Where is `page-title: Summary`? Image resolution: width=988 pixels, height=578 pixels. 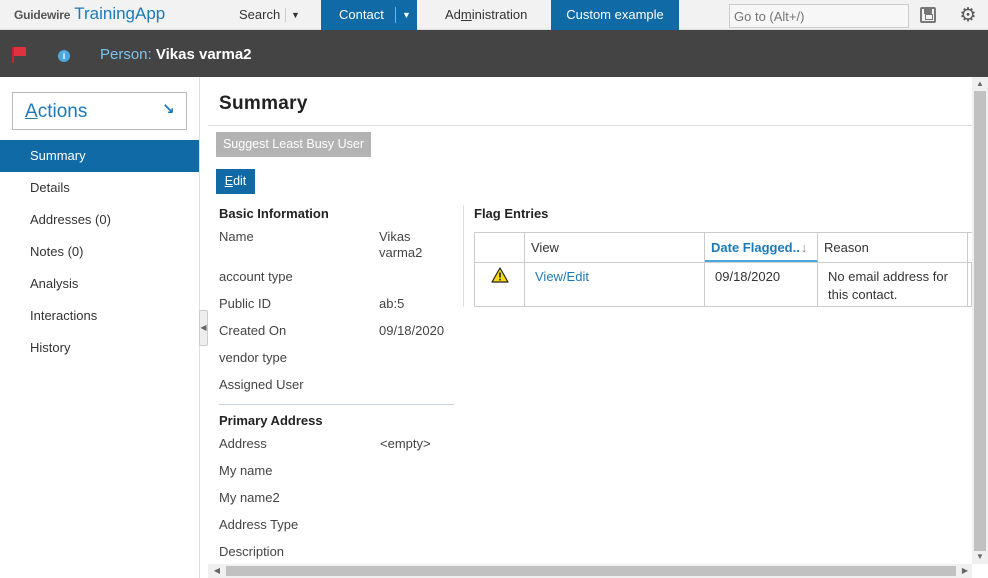 page-title: Summary is located at coordinates (263, 103).